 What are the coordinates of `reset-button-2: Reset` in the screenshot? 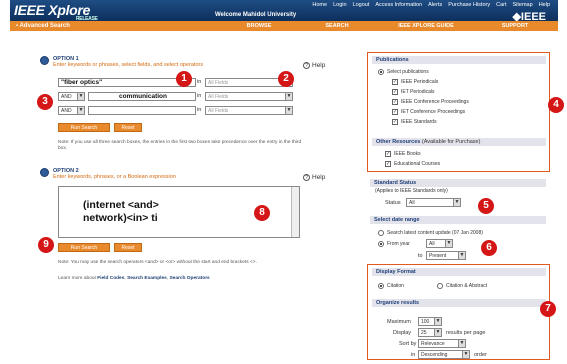 It's located at (128, 247).